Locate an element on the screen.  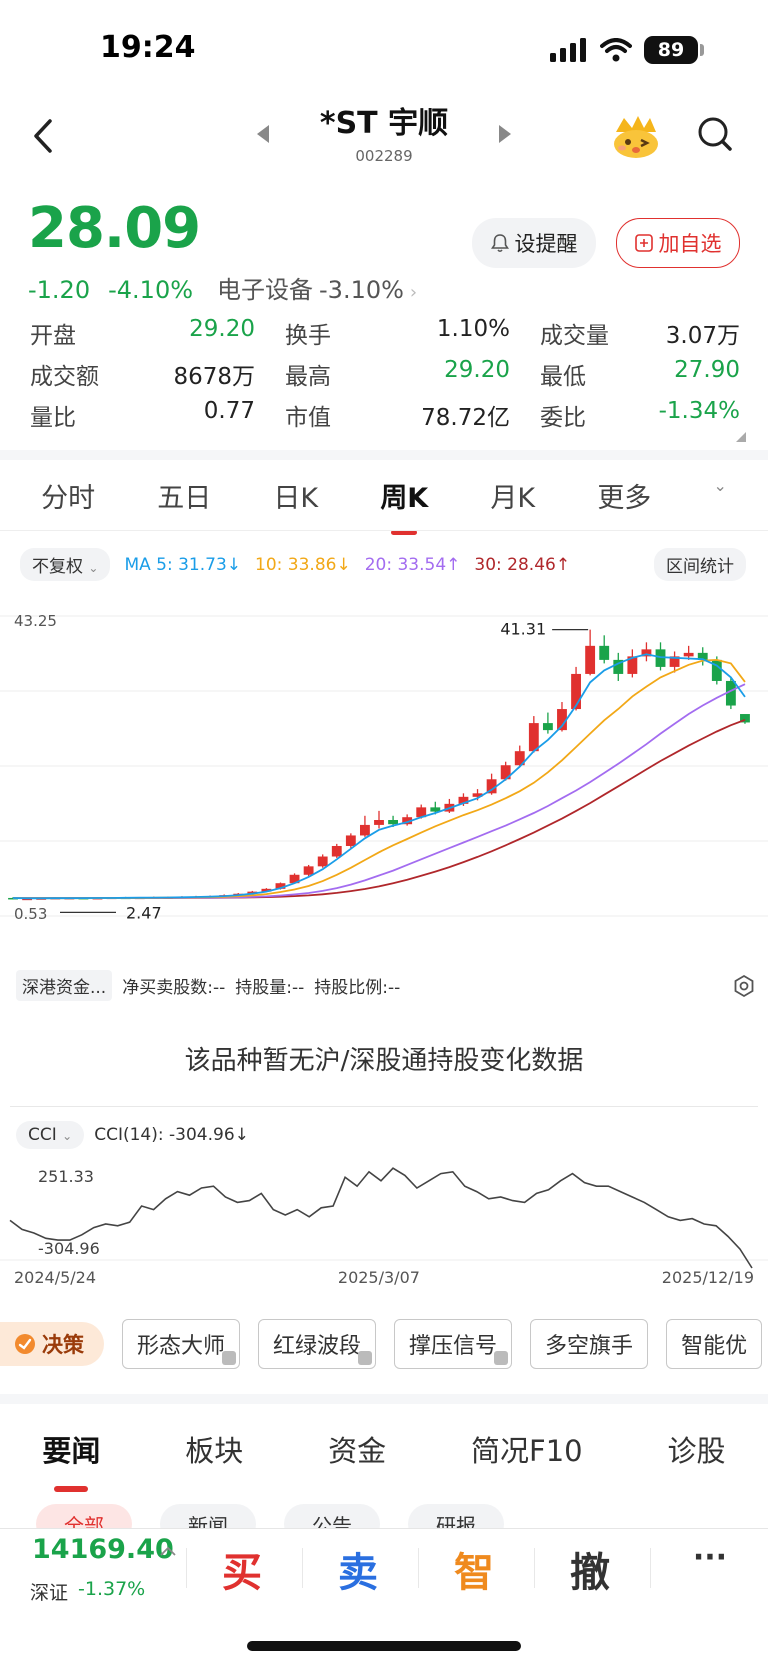
change-row: -1.20 -4.10% 电子设备 -3.10% › is located at coordinates (222, 287).